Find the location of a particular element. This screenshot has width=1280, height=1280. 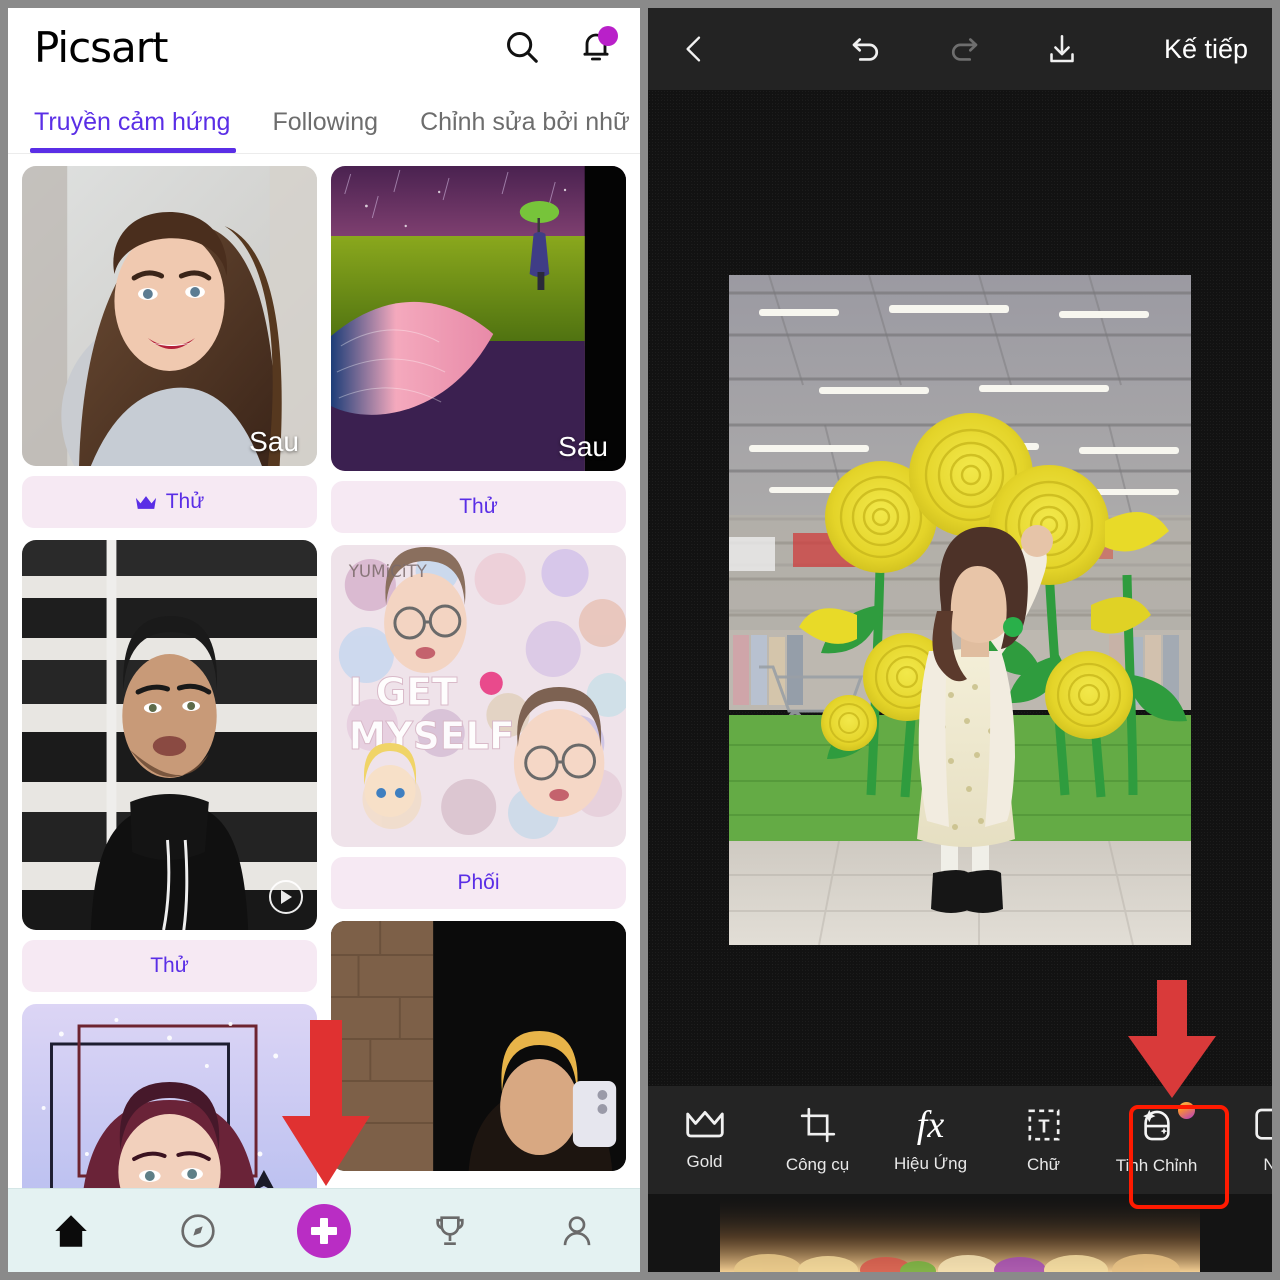

sidebar-item-home is located at coordinates (71, 1231).